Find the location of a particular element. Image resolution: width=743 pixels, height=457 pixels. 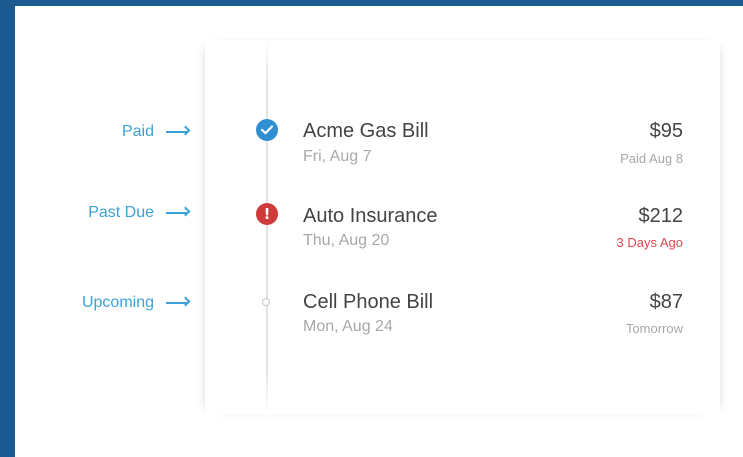

legend-upcoming: Upcoming is located at coordinates (135, 303).